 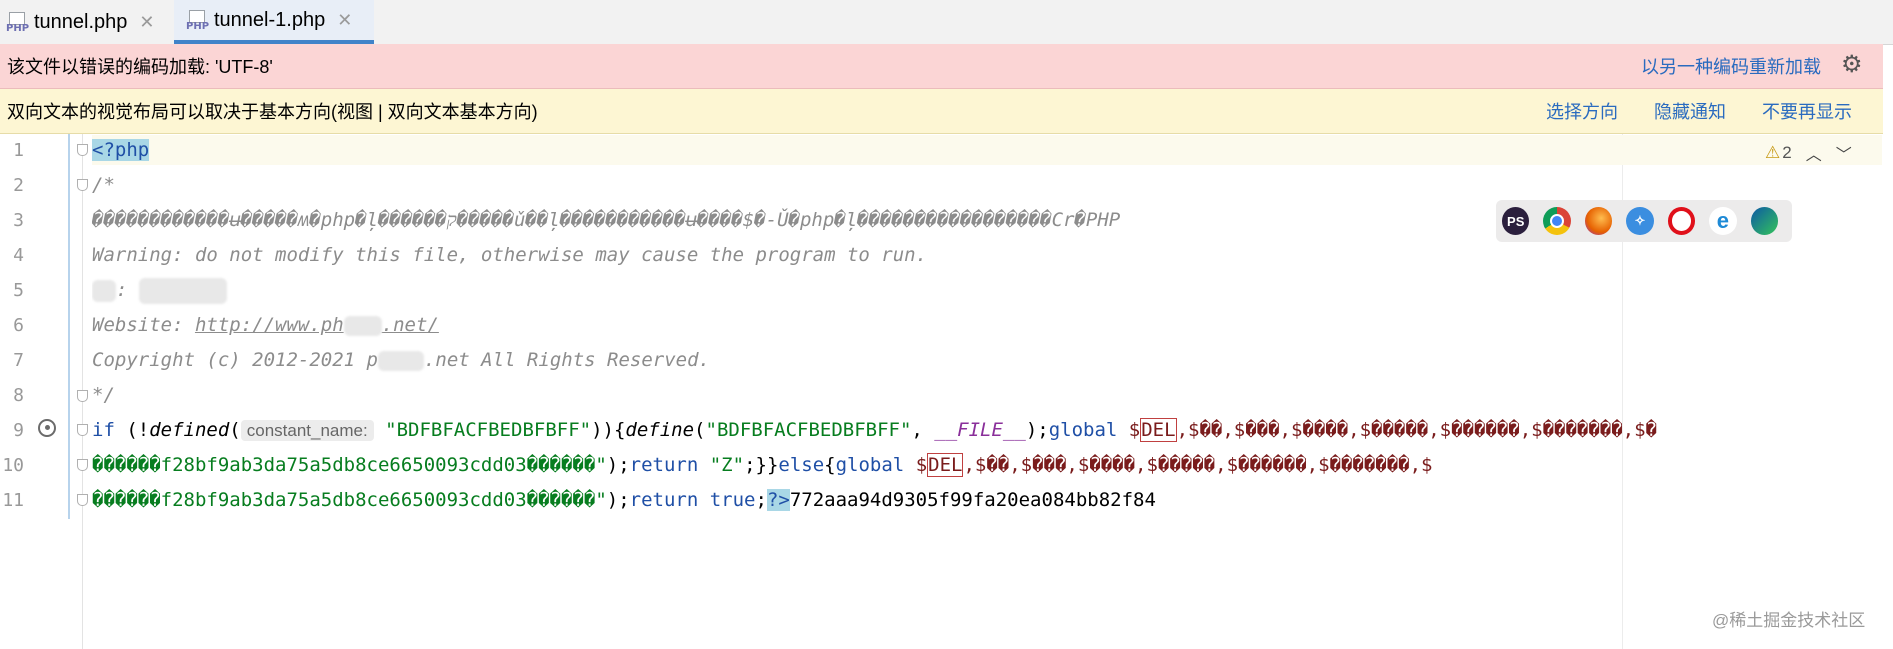 What do you see at coordinates (132, 430) in the screenshot?
I see `code-text: (!` at bounding box center [132, 430].